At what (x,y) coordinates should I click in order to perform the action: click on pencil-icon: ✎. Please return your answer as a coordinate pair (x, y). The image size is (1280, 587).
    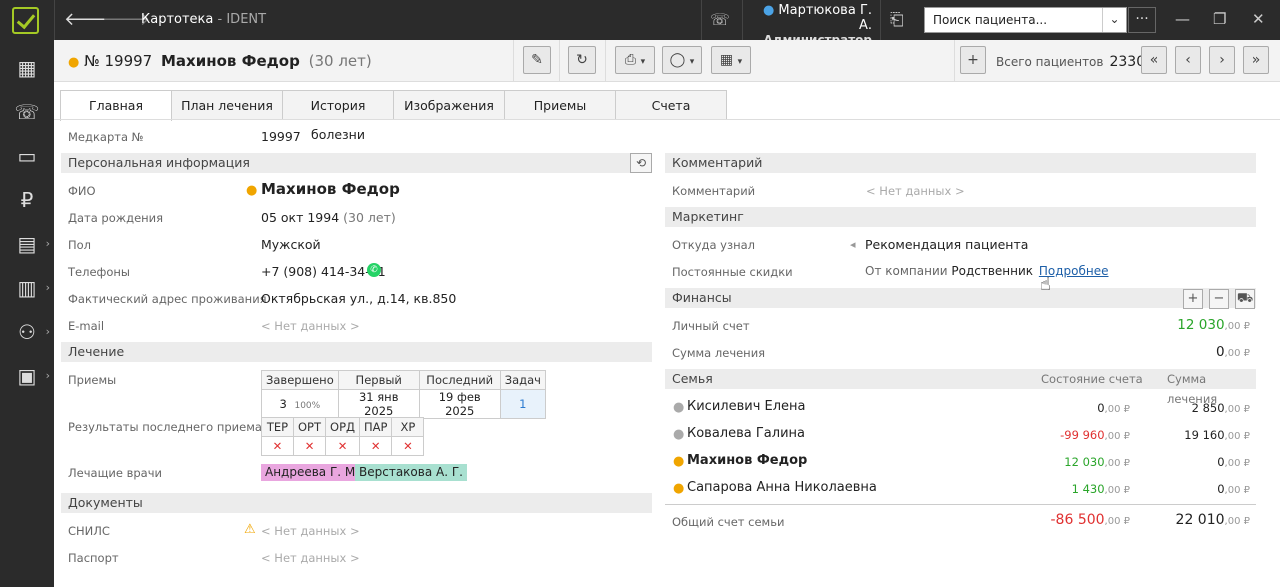
    Looking at the image, I should click on (537, 60).